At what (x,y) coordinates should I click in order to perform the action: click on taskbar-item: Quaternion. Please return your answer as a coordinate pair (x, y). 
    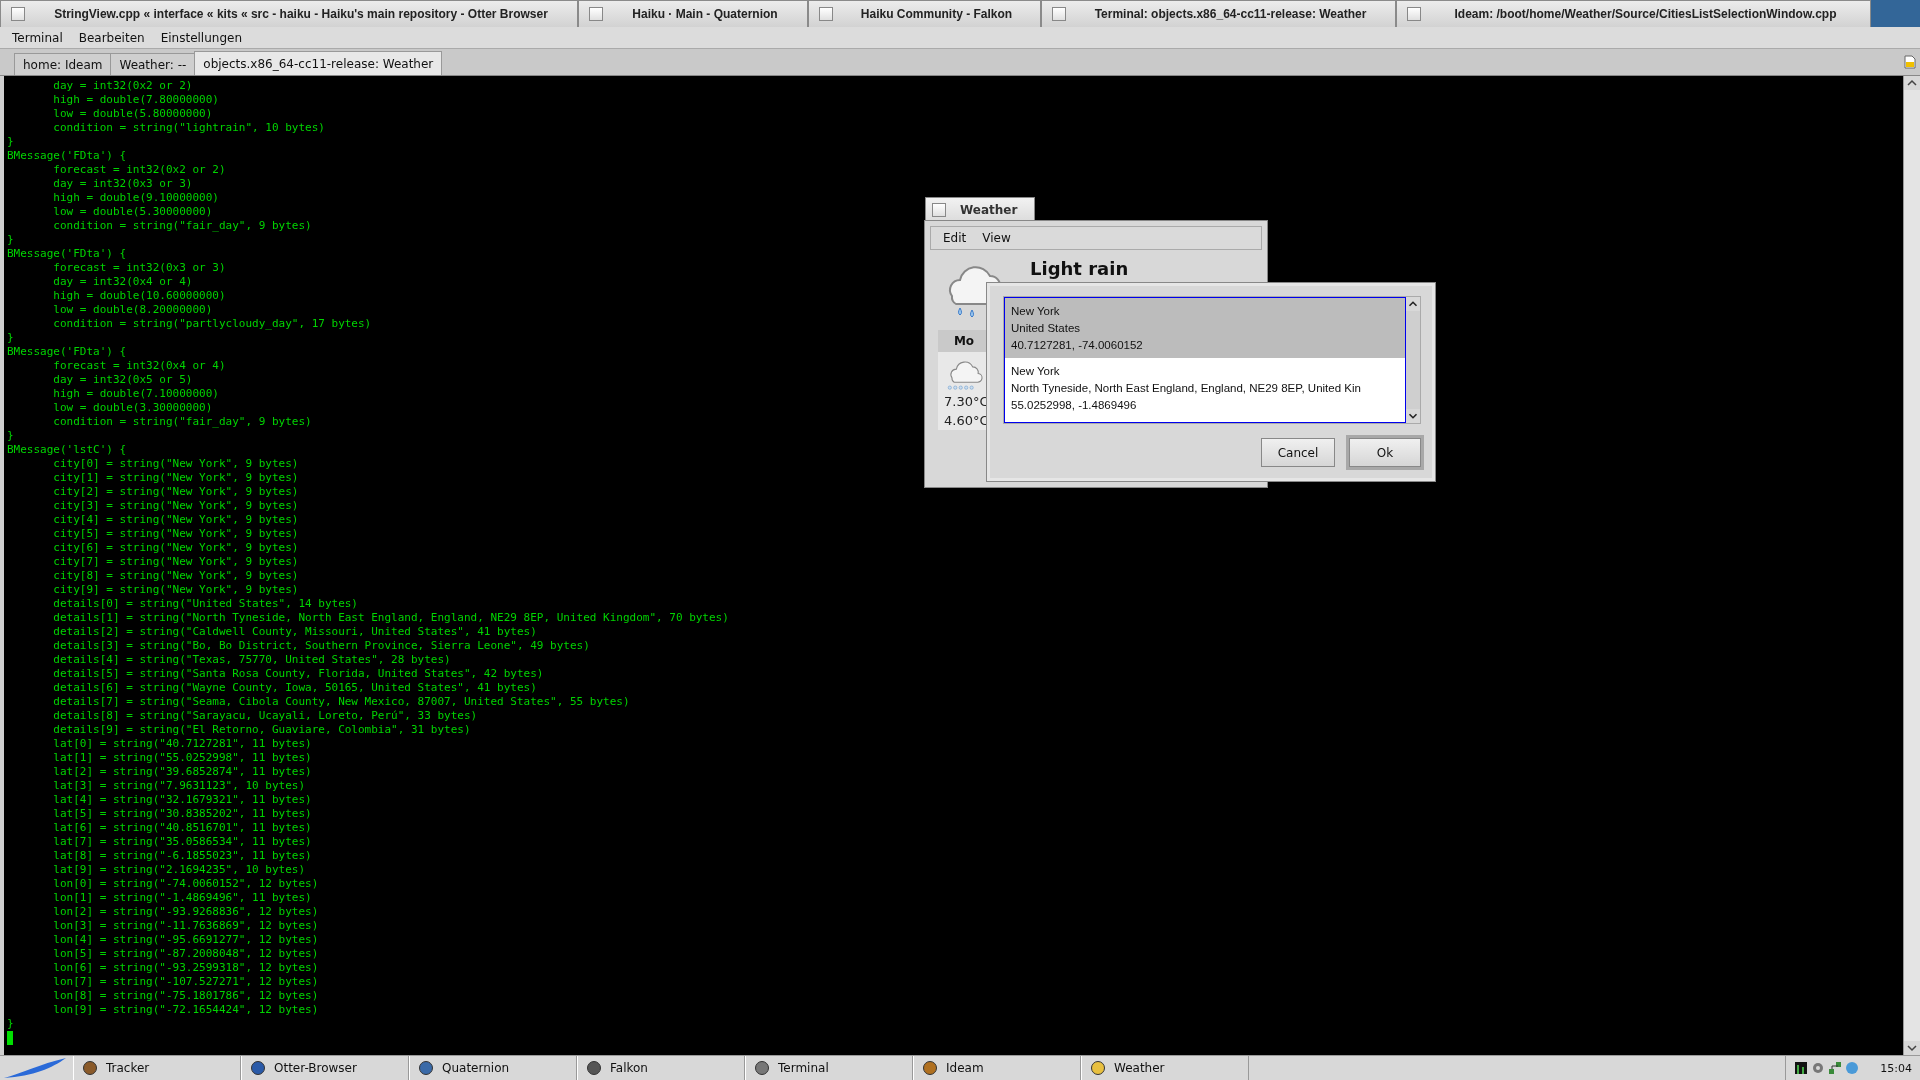
    Looking at the image, I should click on (493, 1068).